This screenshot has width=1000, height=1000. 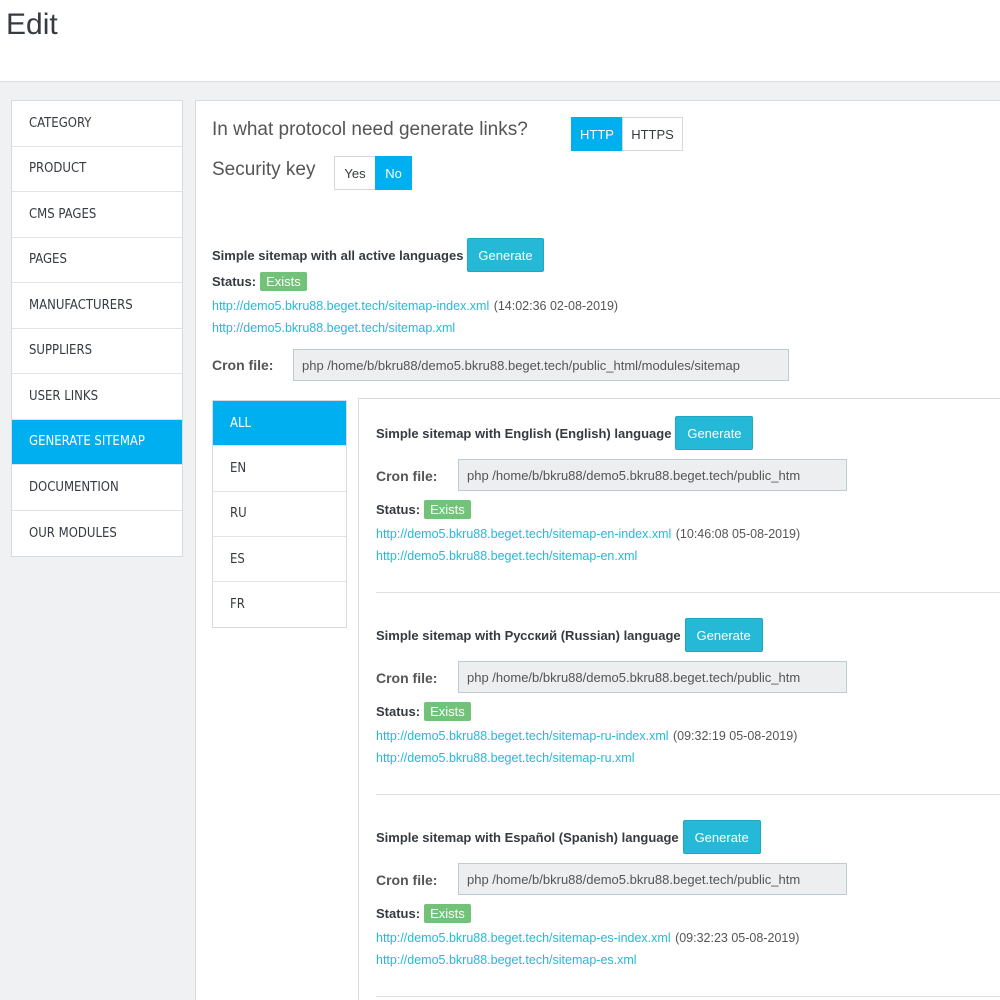 I want to click on lang-es-status: Status: Exists, so click(x=423, y=913).